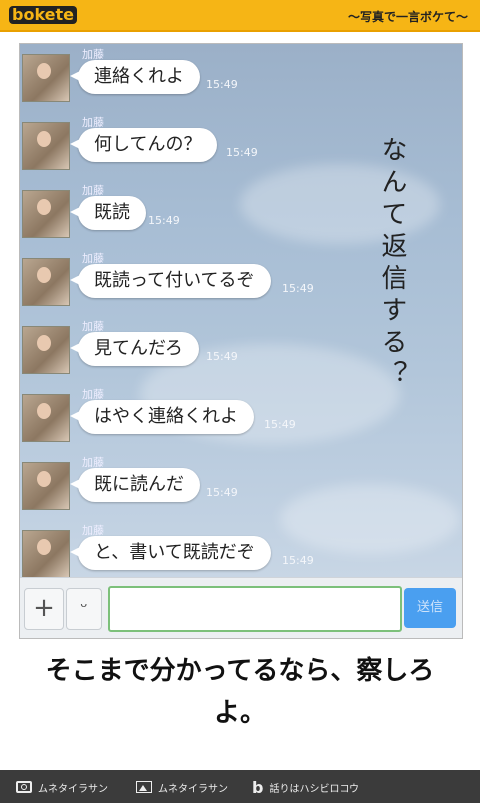  I want to click on chat-message: 加藤 はやく連絡くれよ 15:49, so click(241, 414).